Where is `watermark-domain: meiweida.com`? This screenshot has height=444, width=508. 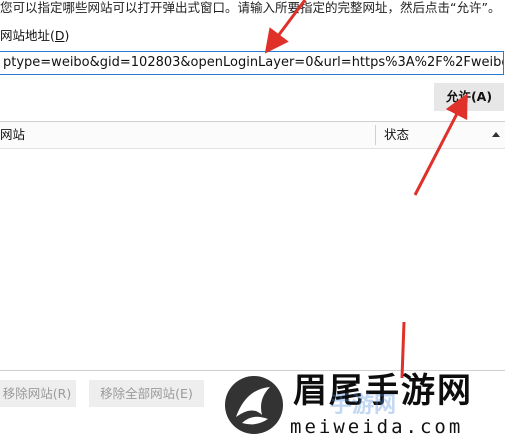 watermark-domain: meiweida.com is located at coordinates (377, 427).